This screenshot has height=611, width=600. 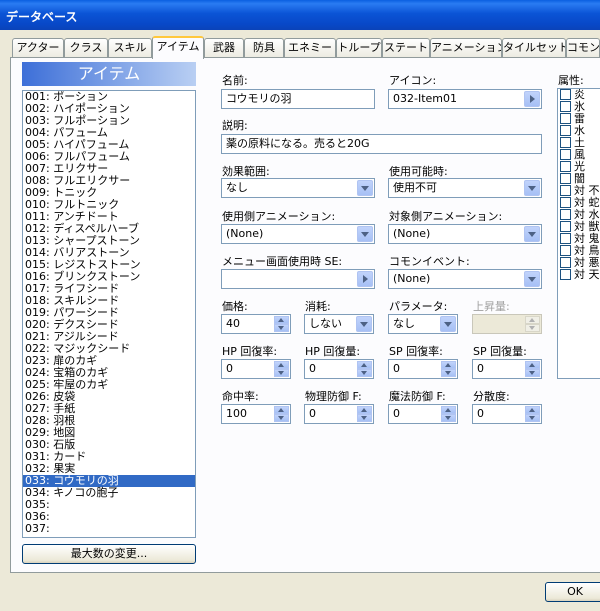 I want to click on sp-rate-spinner: 0, so click(x=423, y=369).